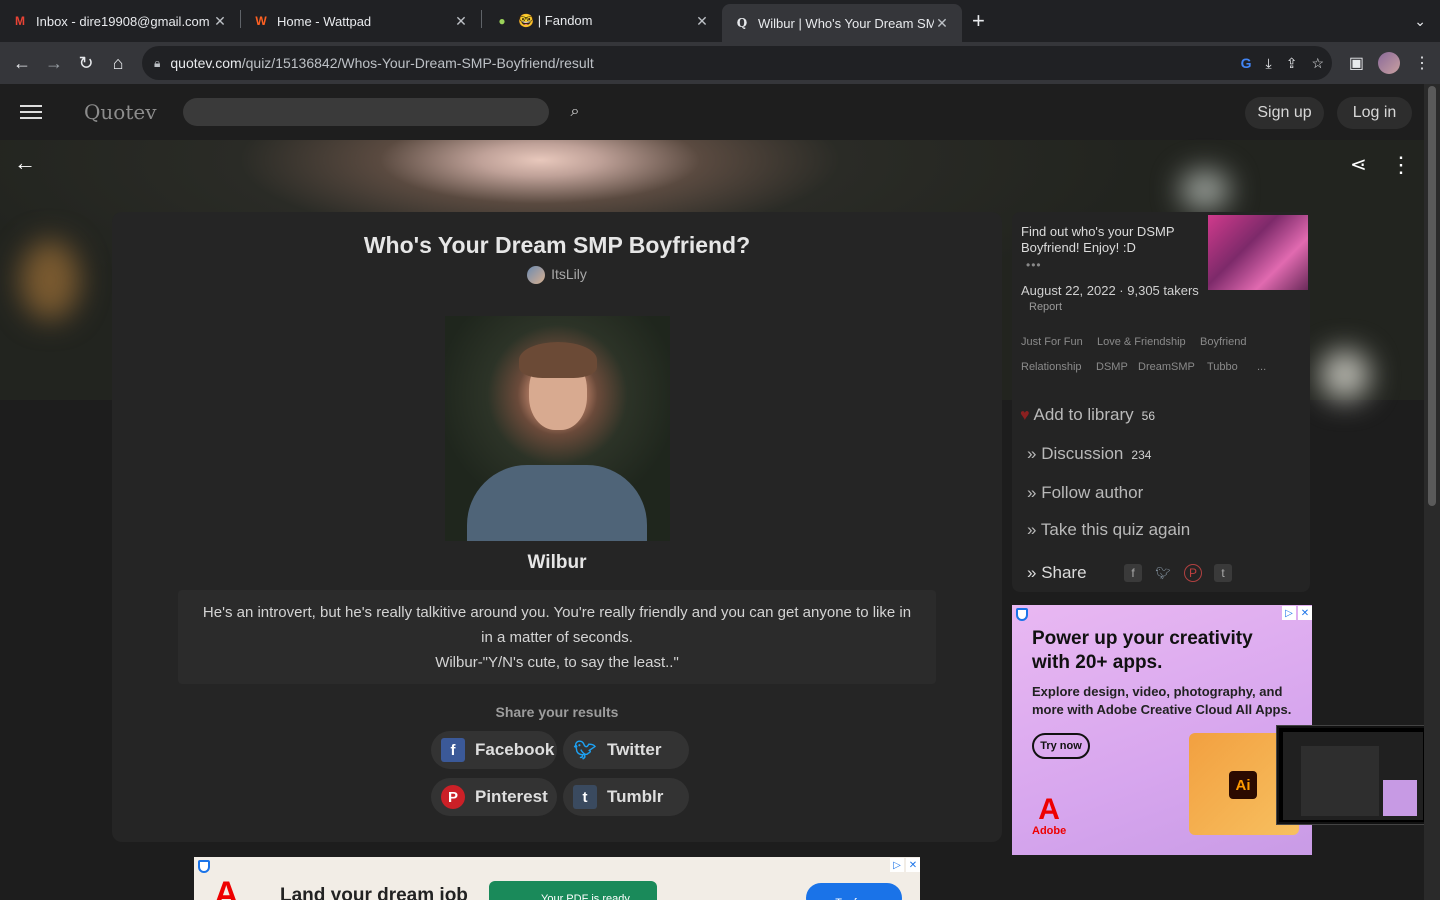 Image resolution: width=1440 pixels, height=900 pixels. I want to click on heart-icon: ♥, so click(1025, 415).